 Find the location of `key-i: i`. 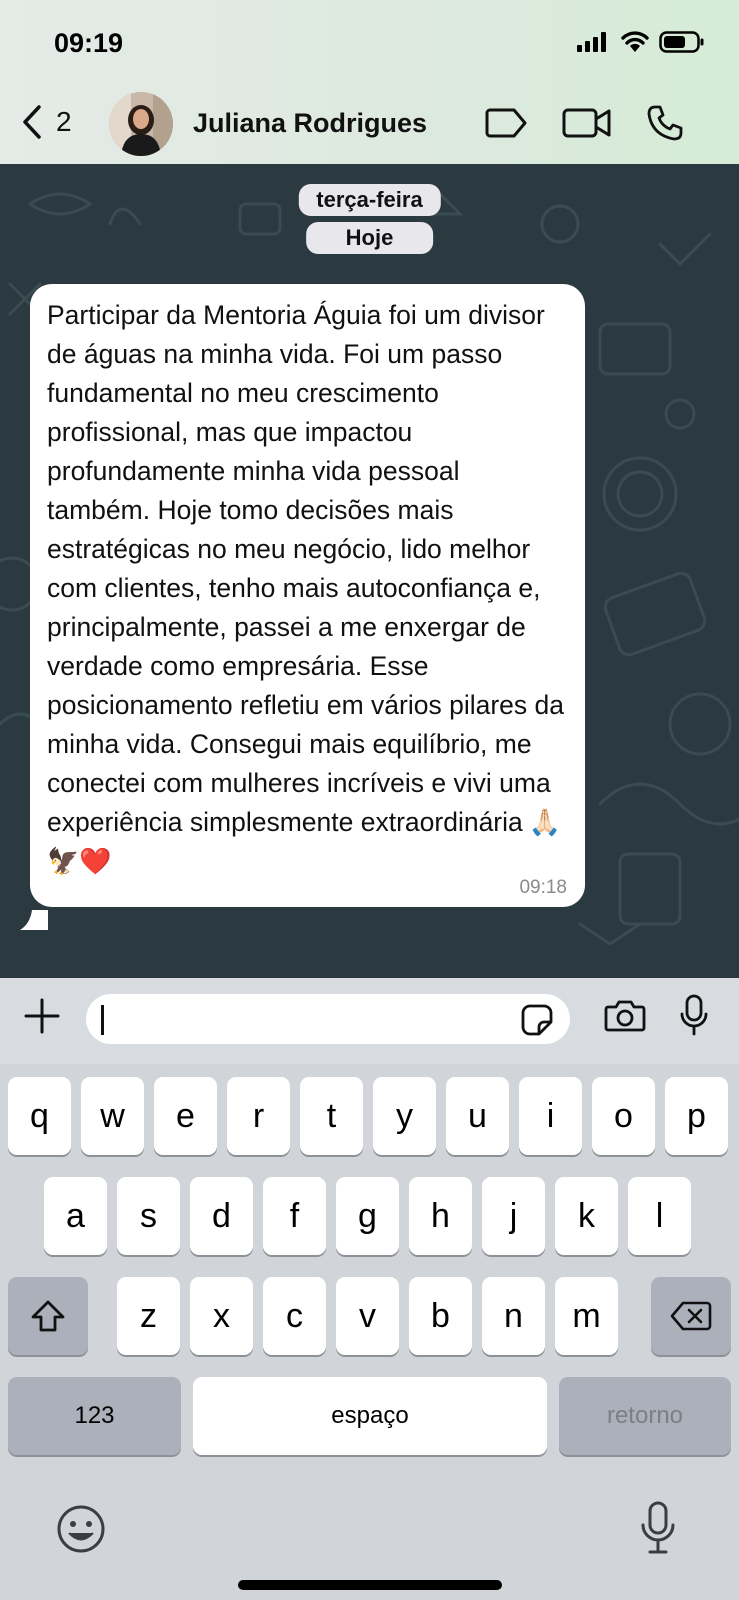

key-i: i is located at coordinates (550, 1116).